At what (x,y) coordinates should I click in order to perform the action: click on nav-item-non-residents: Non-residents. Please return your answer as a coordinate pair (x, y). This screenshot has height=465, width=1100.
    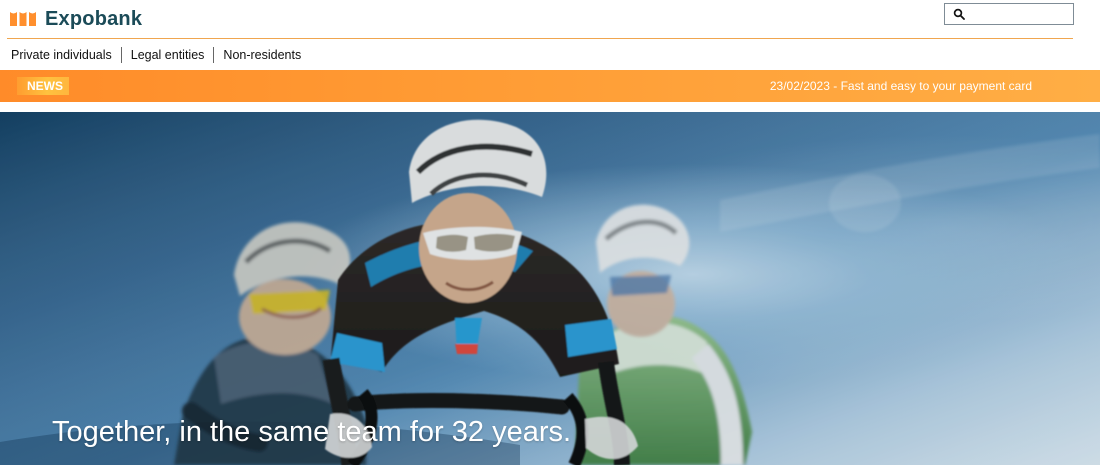
    Looking at the image, I should click on (262, 55).